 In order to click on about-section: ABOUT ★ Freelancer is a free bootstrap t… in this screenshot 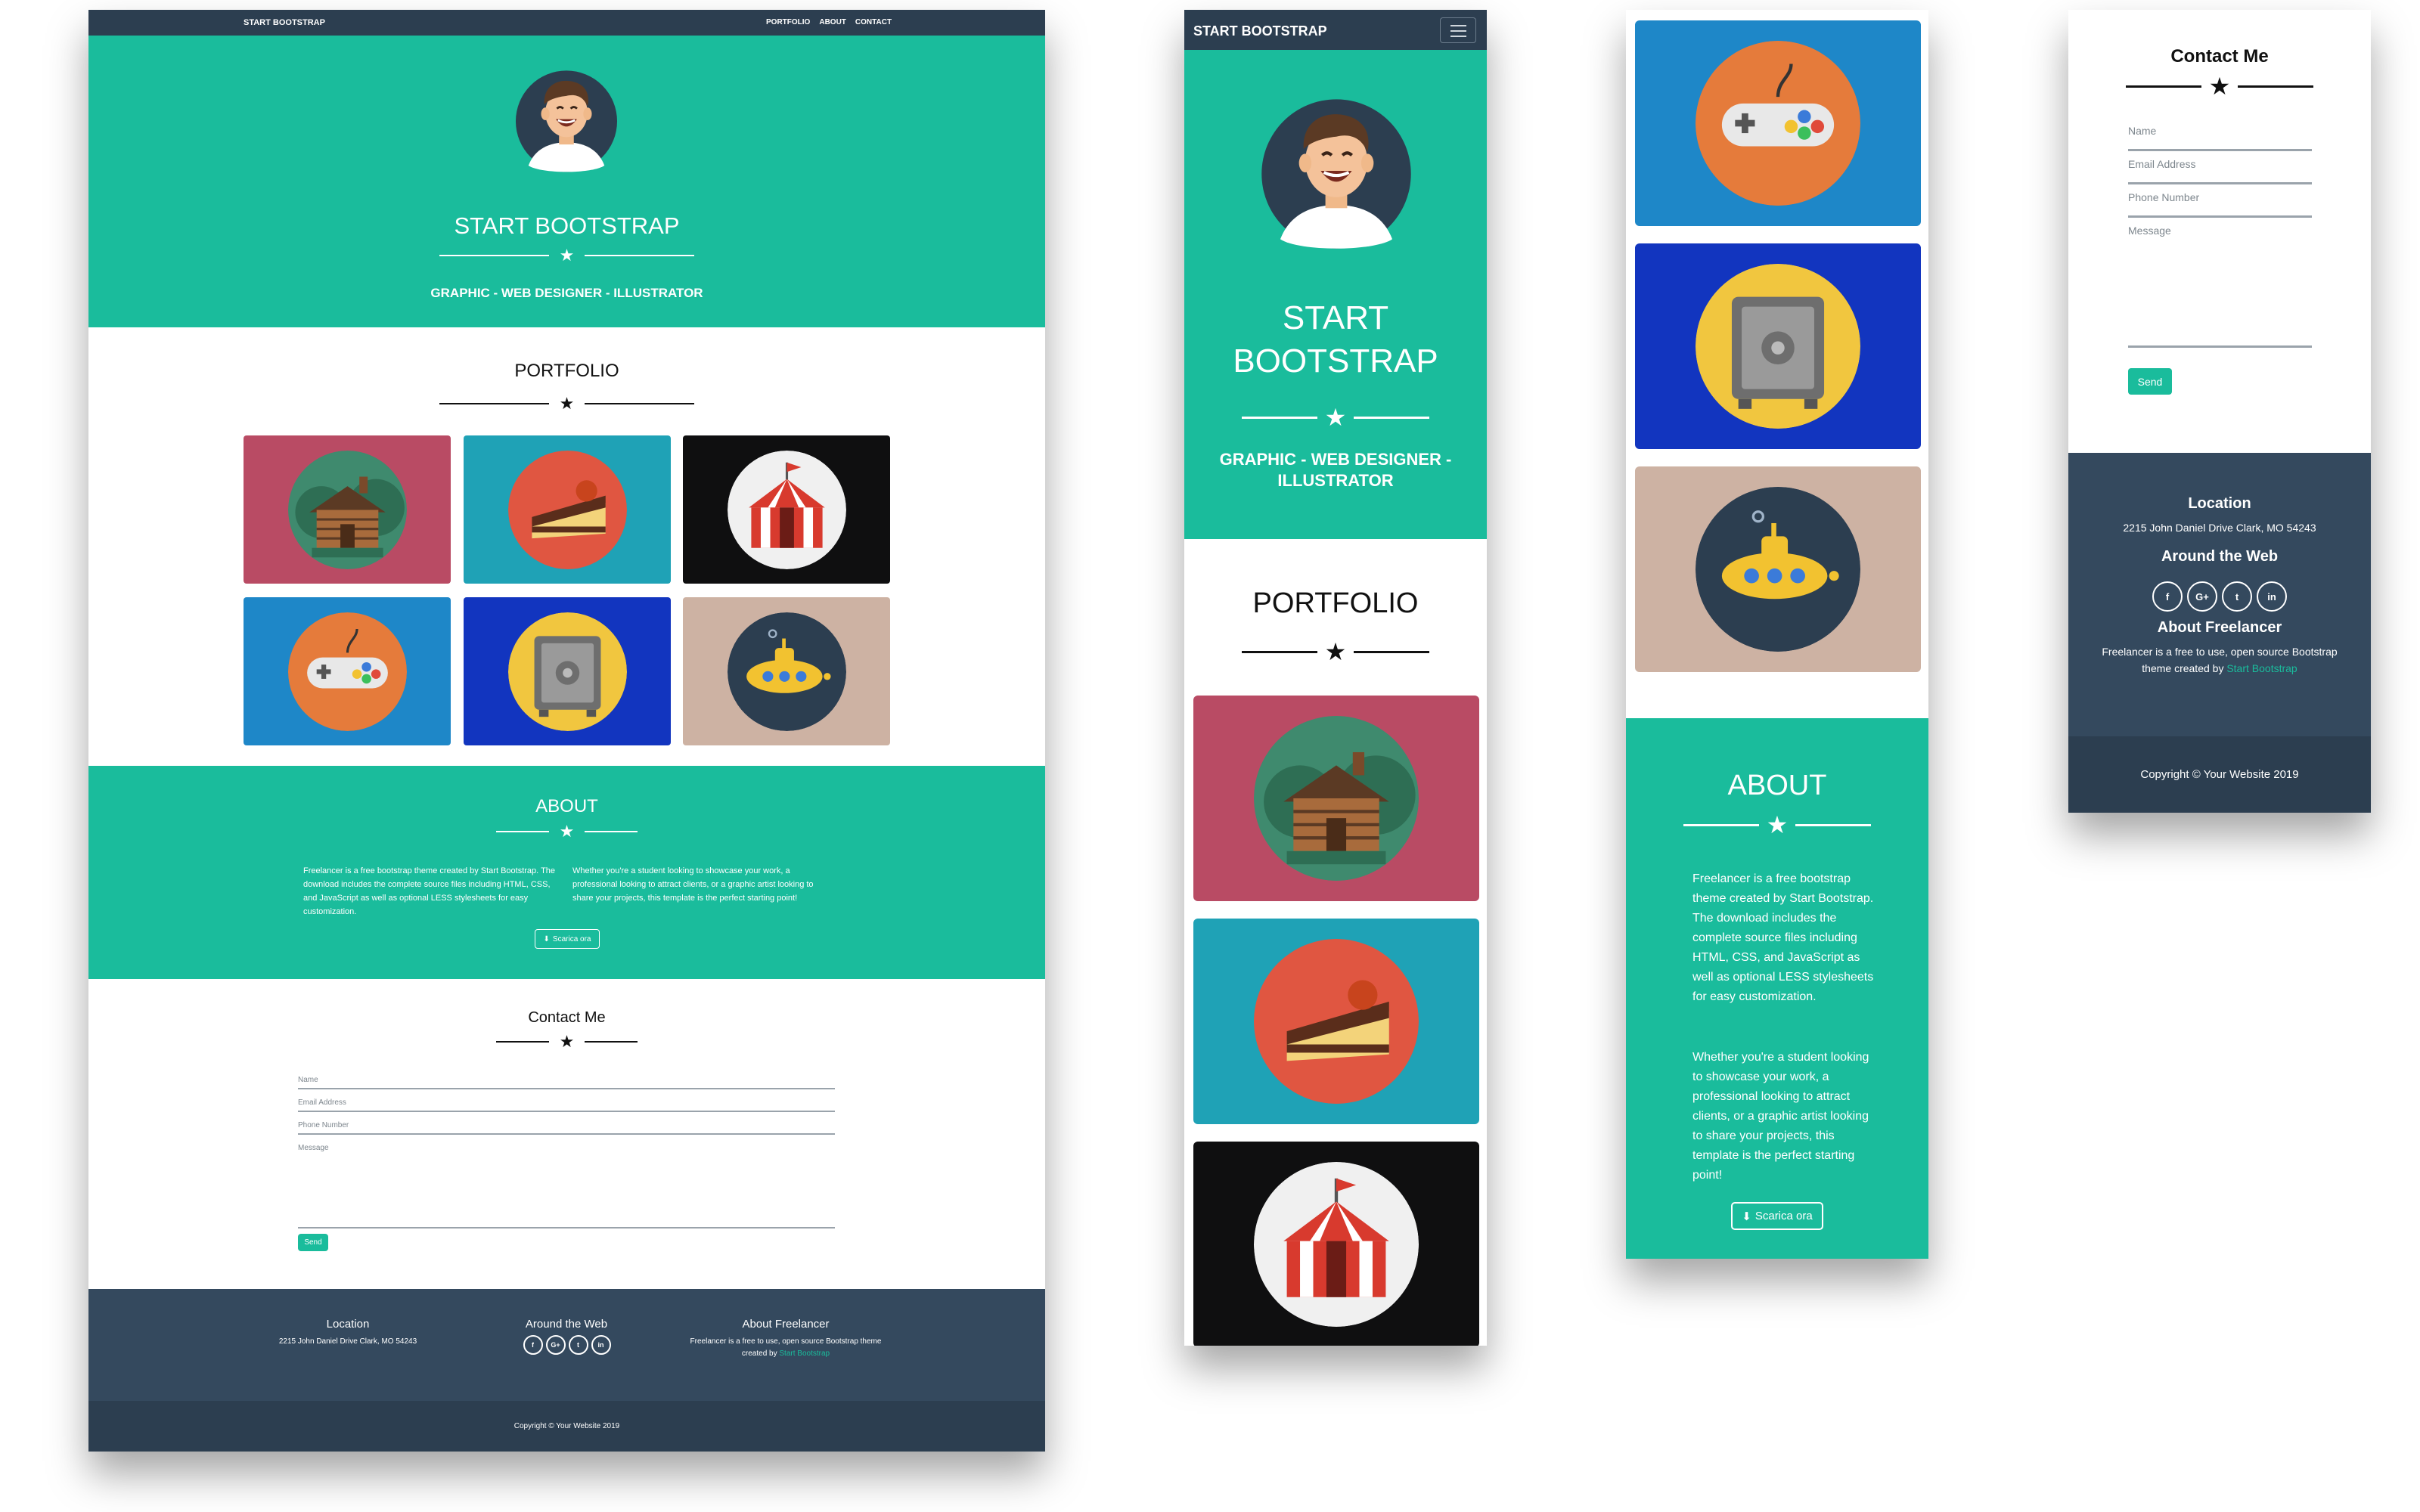, I will do `click(566, 873)`.